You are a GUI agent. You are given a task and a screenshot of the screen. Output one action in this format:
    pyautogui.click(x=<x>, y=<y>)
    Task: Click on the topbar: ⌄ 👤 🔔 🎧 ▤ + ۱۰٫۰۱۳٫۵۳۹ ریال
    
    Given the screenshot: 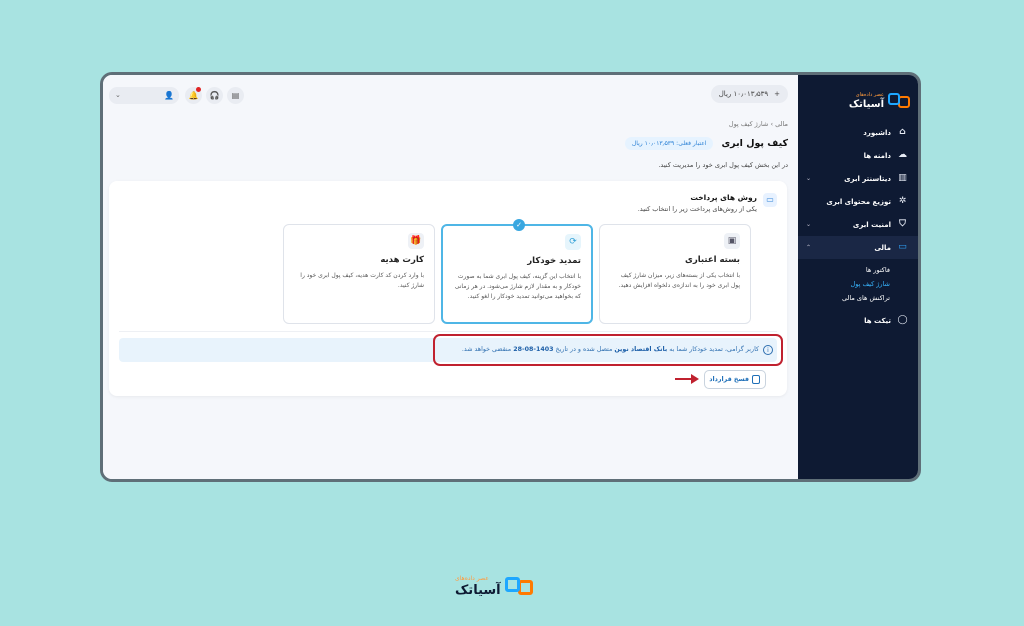 What is the action you would take?
    pyautogui.click(x=448, y=95)
    